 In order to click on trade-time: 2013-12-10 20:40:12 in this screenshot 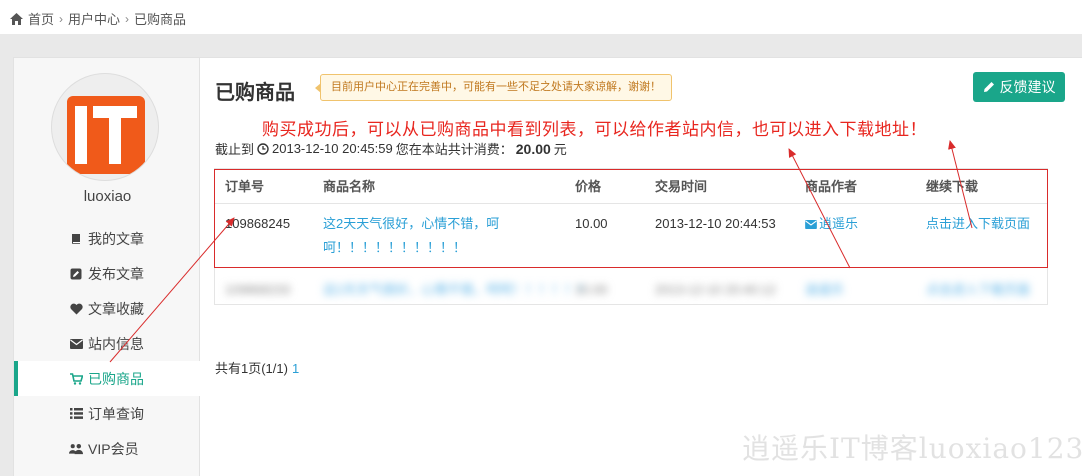, I will do `click(715, 289)`.